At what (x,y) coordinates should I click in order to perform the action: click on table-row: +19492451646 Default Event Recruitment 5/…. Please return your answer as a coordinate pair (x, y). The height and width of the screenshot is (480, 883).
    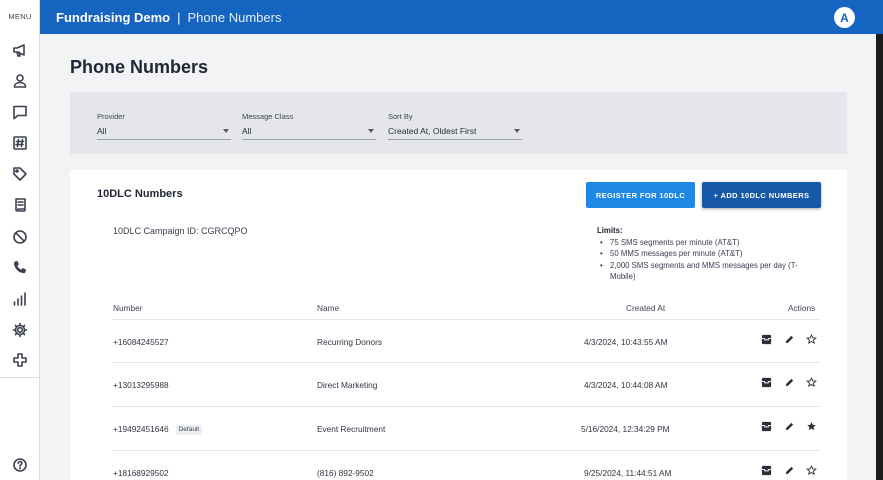
    Looking at the image, I should click on (466, 428).